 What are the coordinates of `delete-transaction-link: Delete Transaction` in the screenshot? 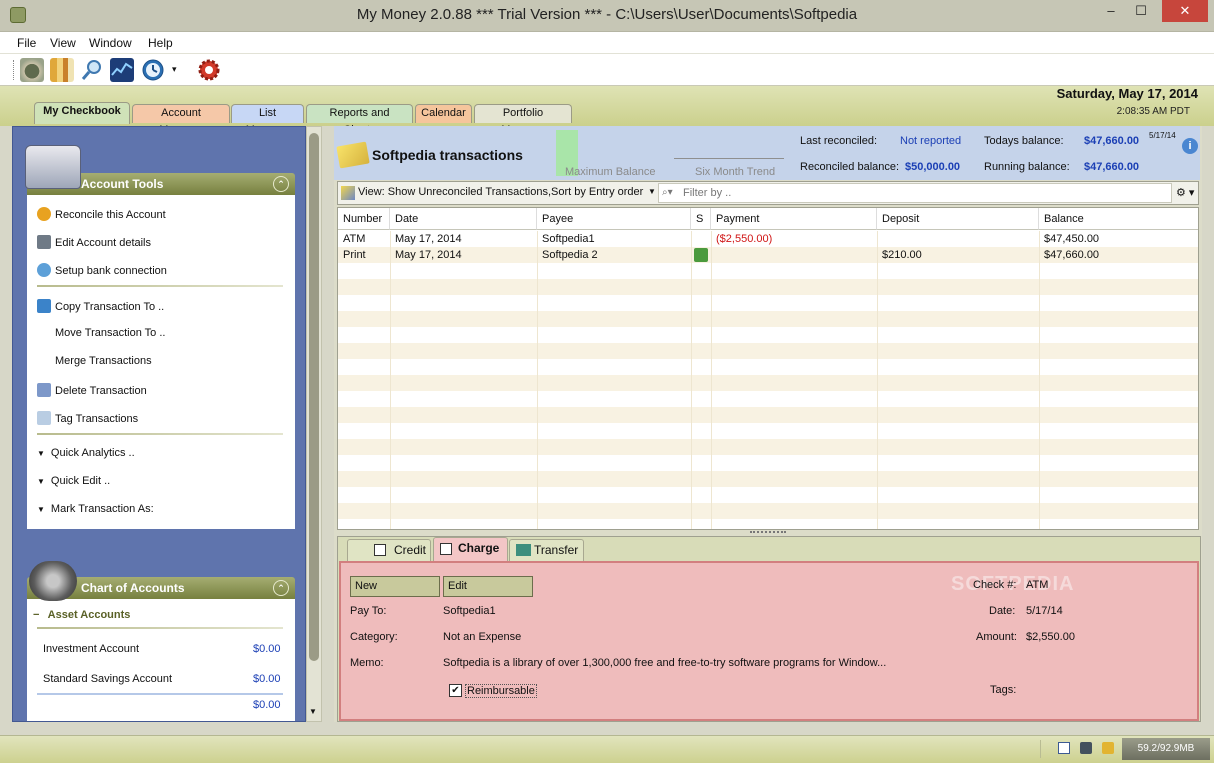 It's located at (92, 390).